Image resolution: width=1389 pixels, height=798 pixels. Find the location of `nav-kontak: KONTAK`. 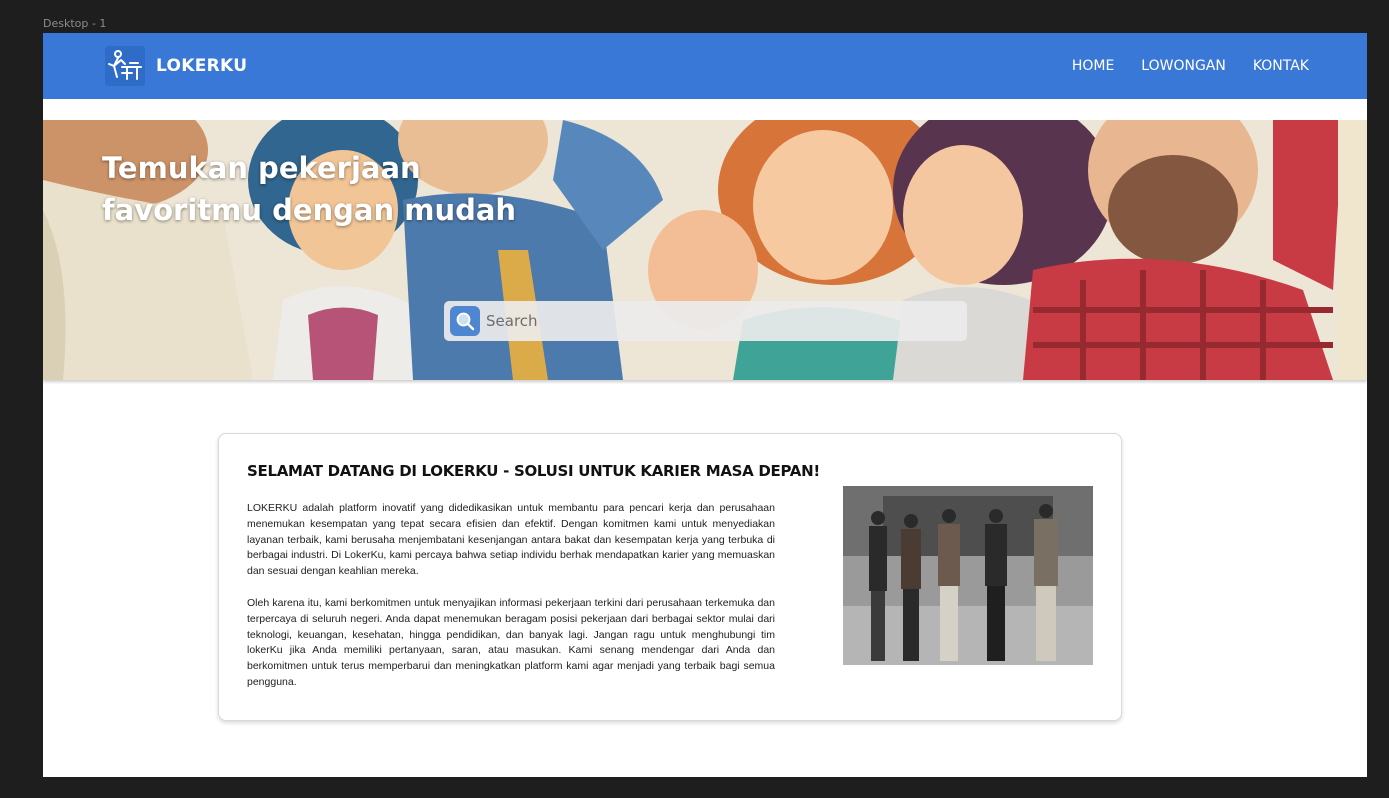

nav-kontak: KONTAK is located at coordinates (1281, 66).